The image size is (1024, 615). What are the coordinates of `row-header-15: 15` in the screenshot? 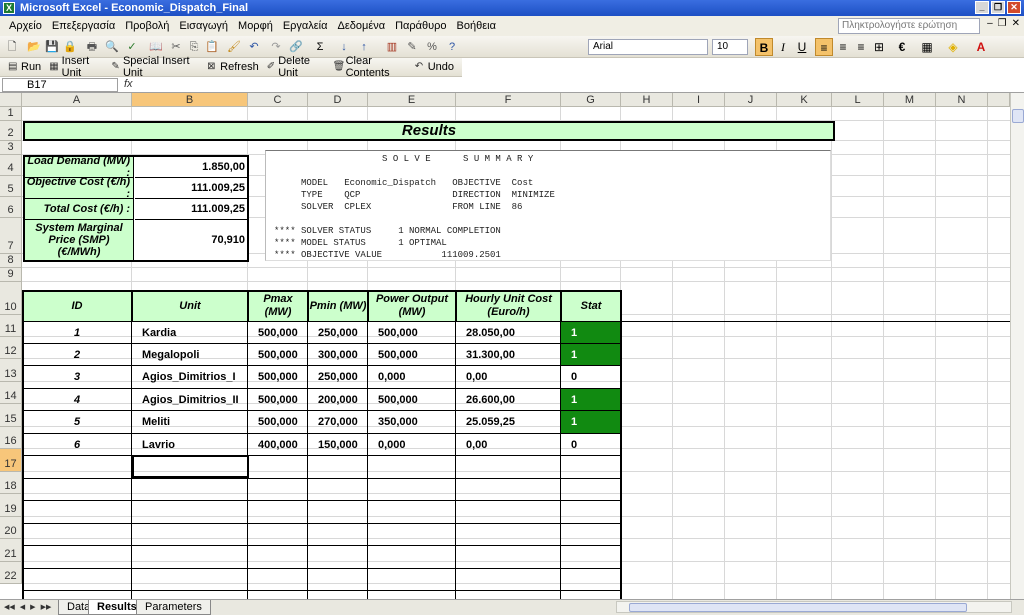 It's located at (11, 415).